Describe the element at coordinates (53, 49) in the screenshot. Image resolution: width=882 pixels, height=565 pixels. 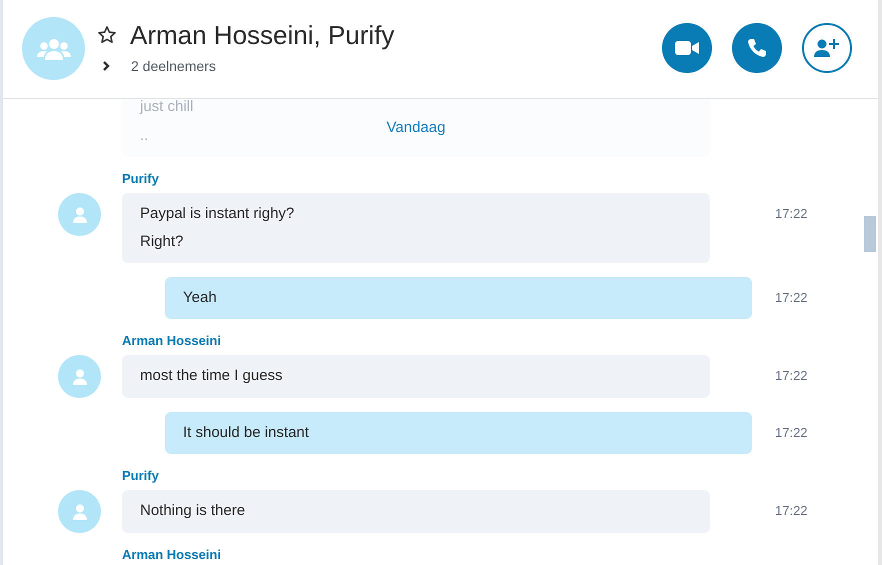
I see `group-icon` at that location.